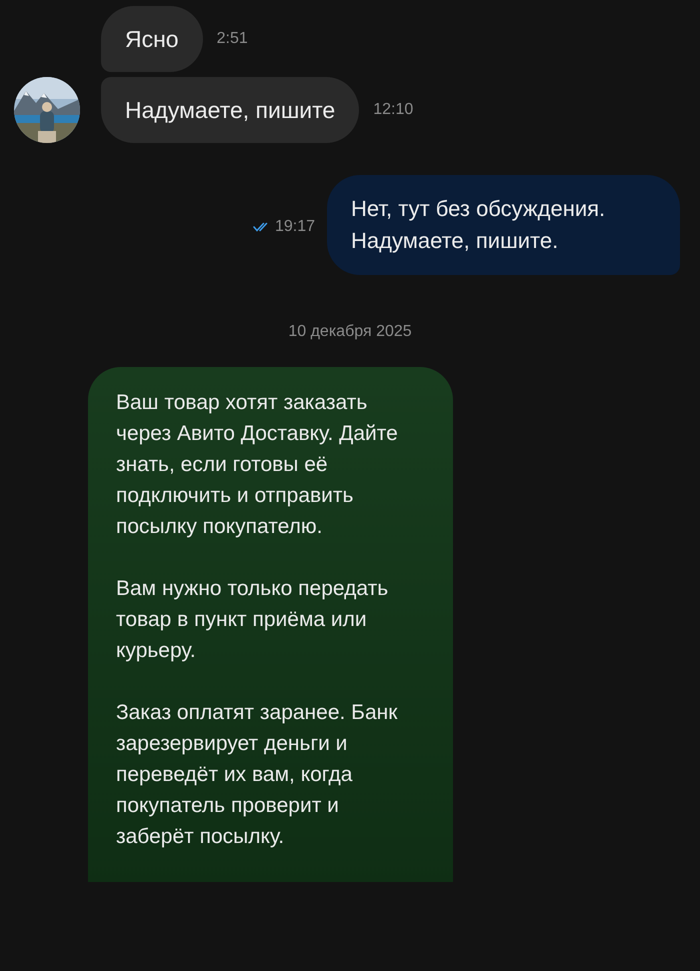 The image size is (700, 971). Describe the element at coordinates (152, 39) in the screenshot. I see `message-bubble: Ясно` at that location.